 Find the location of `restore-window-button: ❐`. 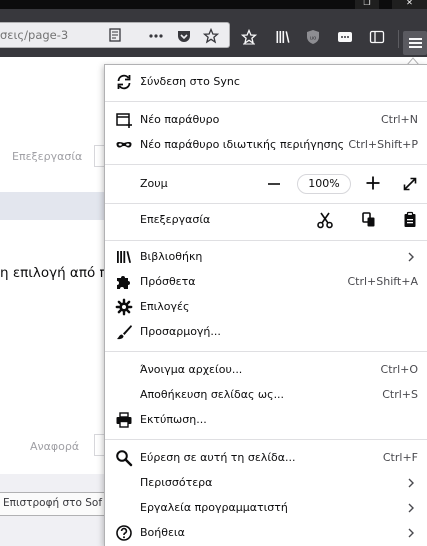

restore-window-button: ❐ is located at coordinates (367, 4).